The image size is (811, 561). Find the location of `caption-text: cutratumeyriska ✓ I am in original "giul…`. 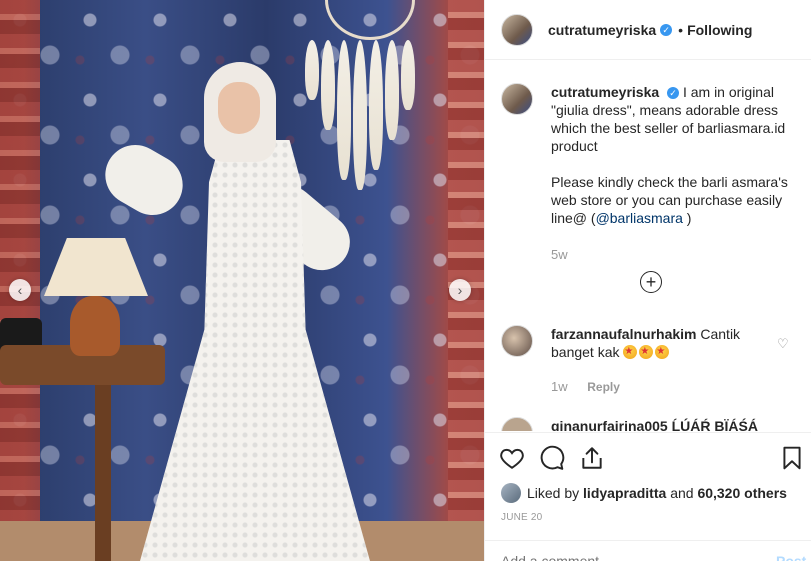

caption-text: cutratumeyriska ✓ I am in original "giul… is located at coordinates (671, 155).